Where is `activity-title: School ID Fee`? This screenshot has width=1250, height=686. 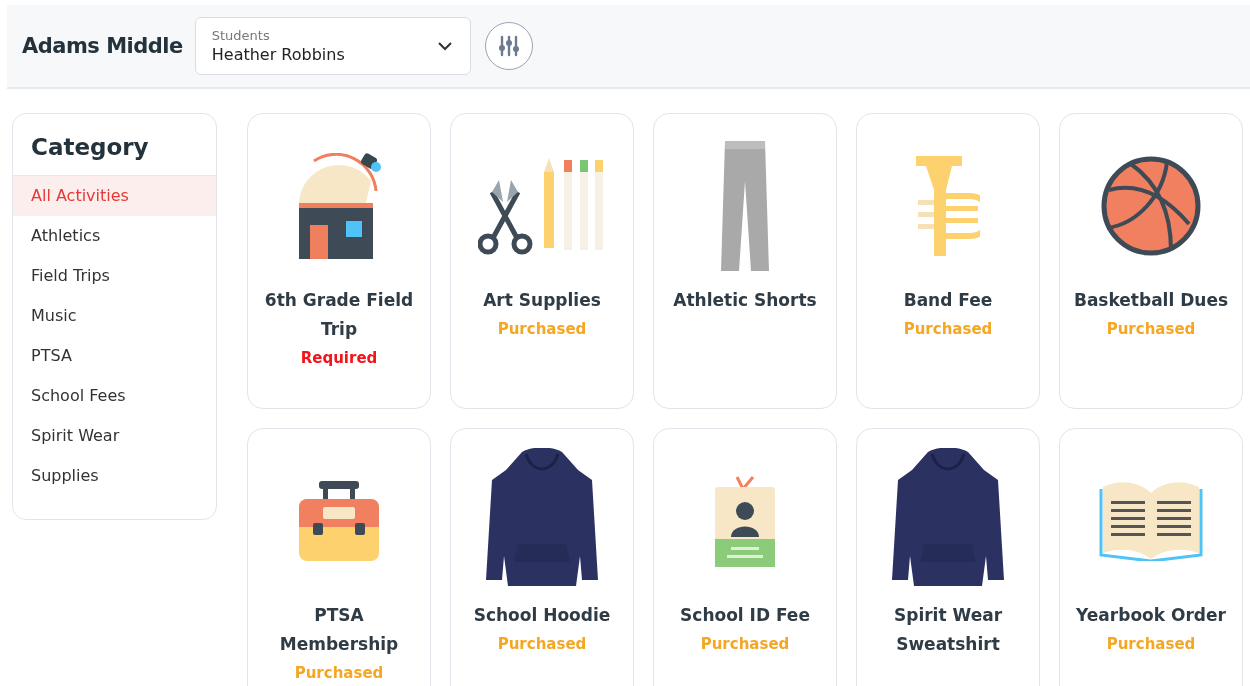
activity-title: School ID Fee is located at coordinates (745, 615).